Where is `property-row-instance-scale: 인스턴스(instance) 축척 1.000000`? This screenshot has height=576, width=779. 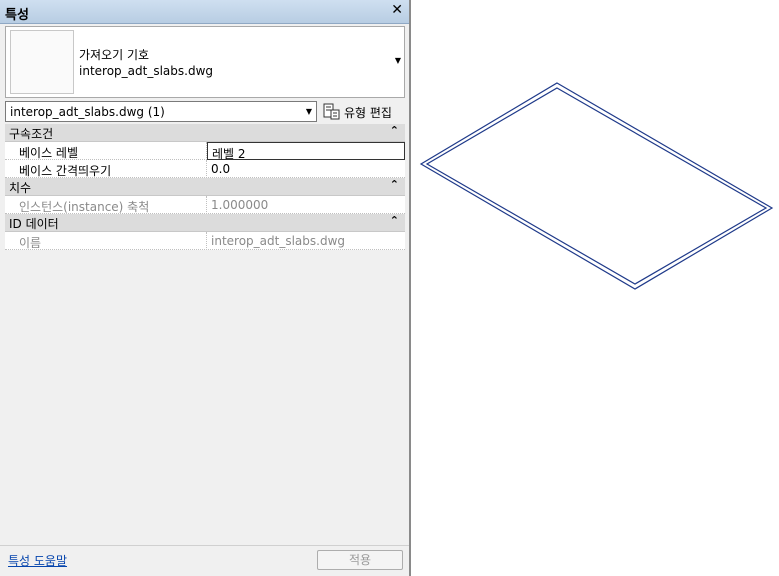
property-row-instance-scale: 인스턴스(instance) 축척 1.000000 is located at coordinates (205, 205).